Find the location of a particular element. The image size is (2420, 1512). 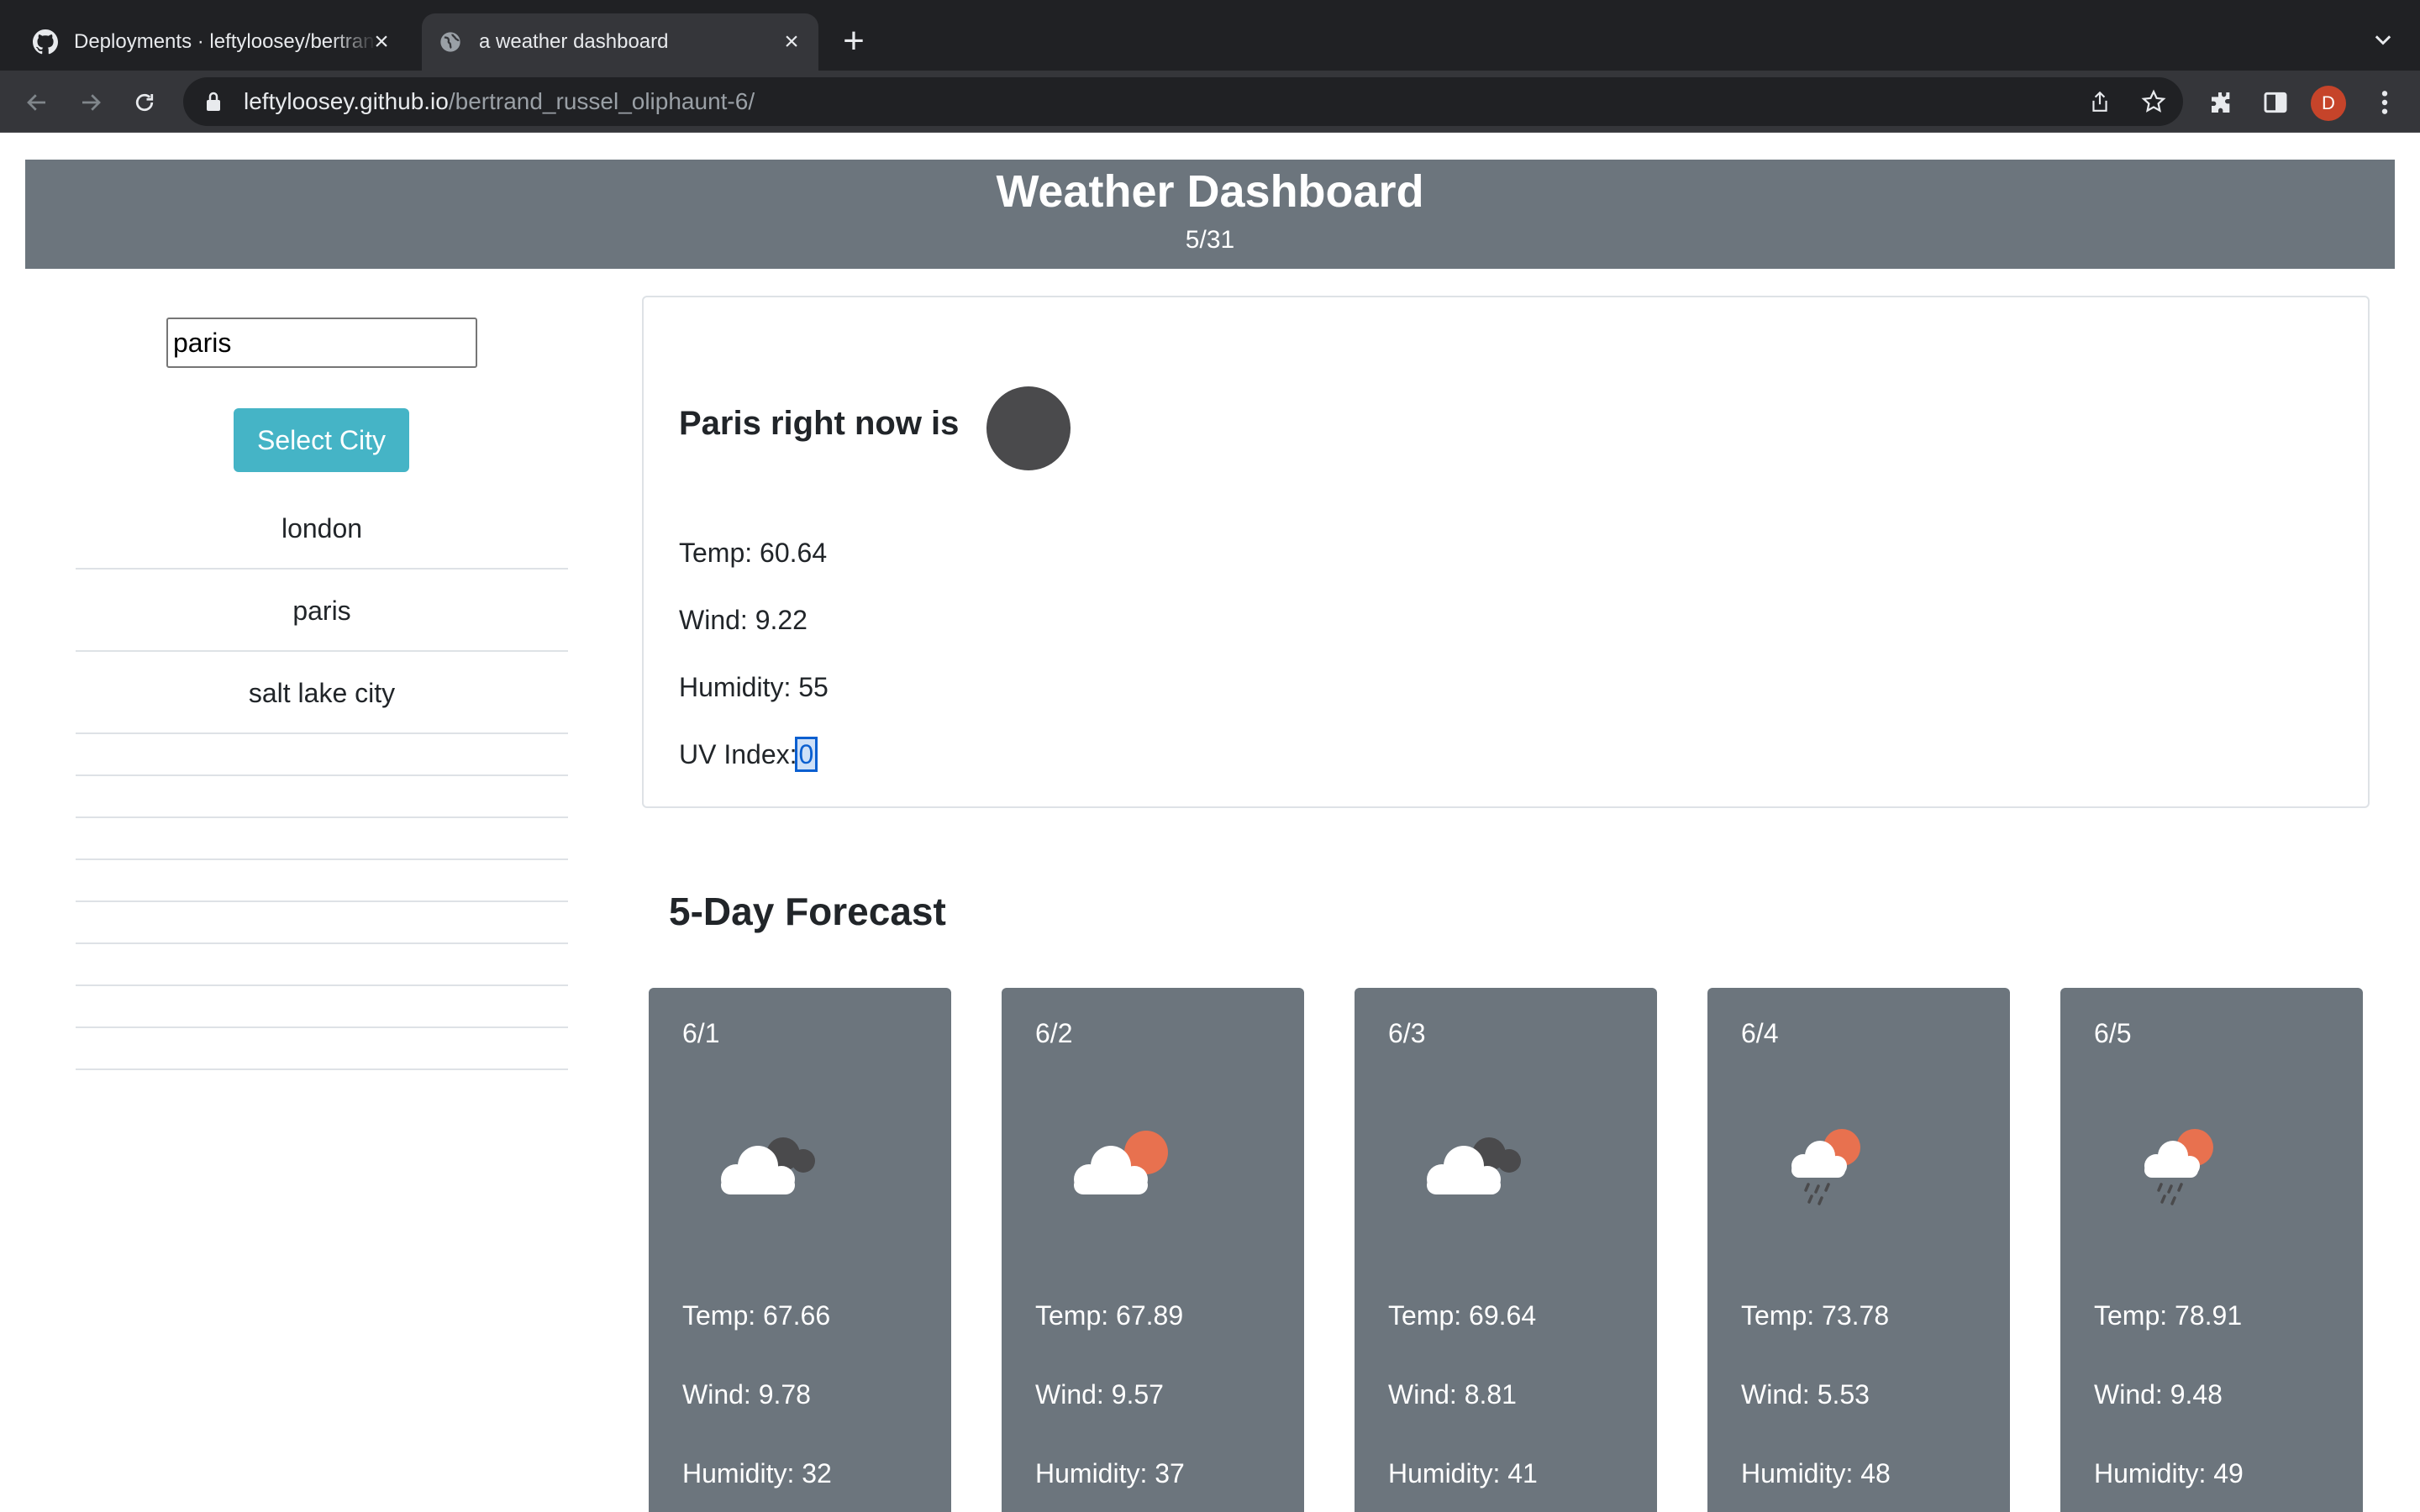

chevron-down-icon is located at coordinates (2383, 40).